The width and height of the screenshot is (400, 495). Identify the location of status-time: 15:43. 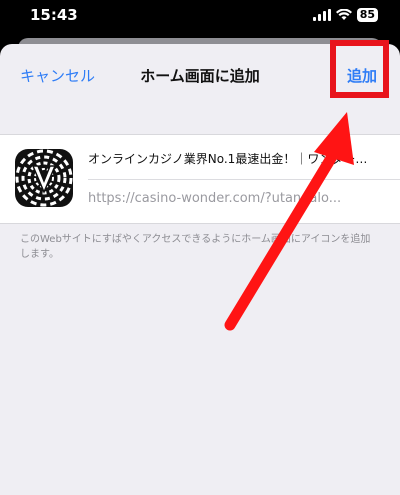
(54, 15).